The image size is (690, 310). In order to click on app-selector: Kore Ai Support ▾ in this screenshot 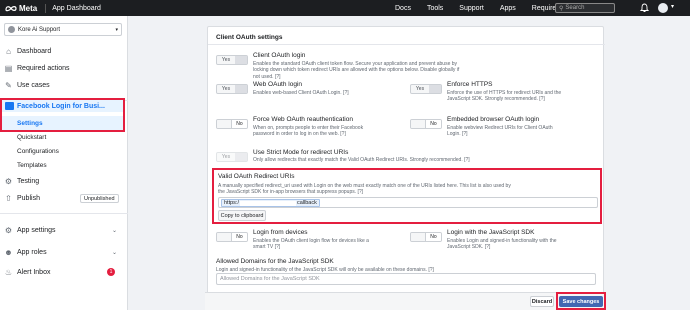, I will do `click(63, 29)`.